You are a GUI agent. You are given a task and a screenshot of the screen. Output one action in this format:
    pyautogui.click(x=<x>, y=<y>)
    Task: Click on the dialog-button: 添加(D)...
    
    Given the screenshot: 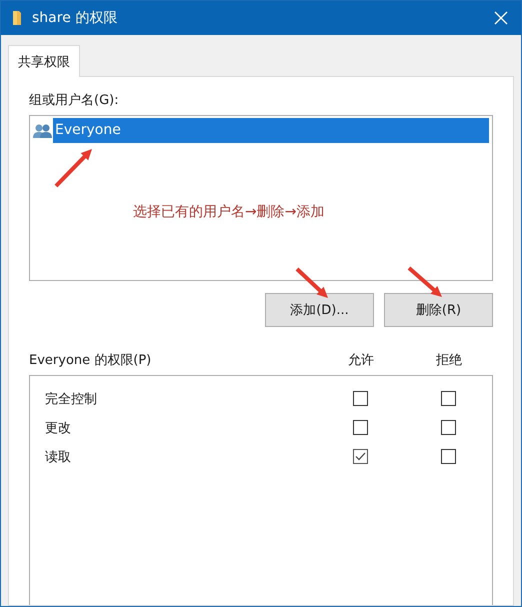 What is the action you would take?
    pyautogui.click(x=319, y=310)
    